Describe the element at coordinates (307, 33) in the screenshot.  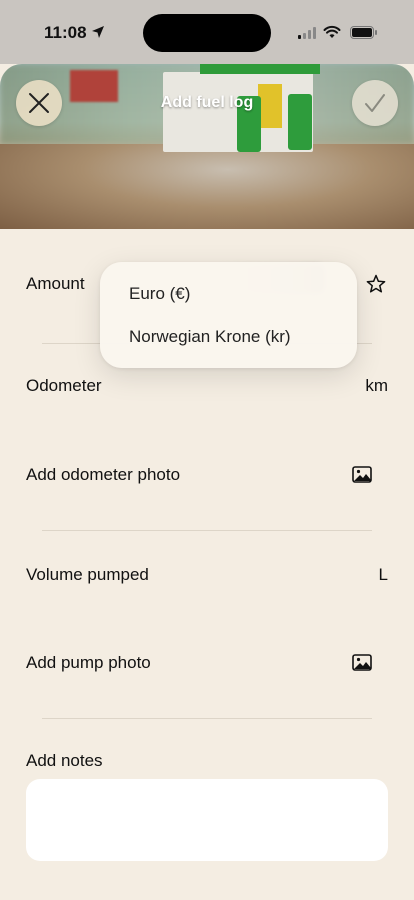
I see `cellular-signal-icon` at that location.